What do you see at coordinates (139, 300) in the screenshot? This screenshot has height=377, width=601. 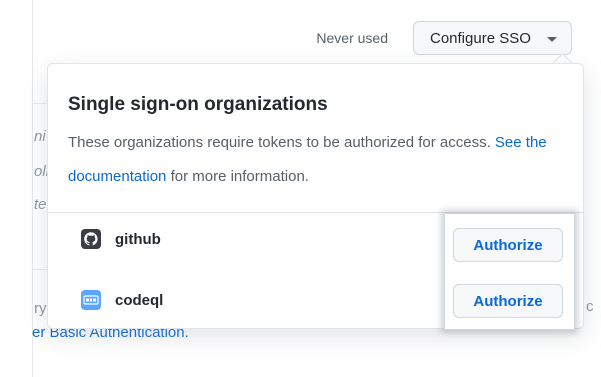 I see `organization-name: codeql` at bounding box center [139, 300].